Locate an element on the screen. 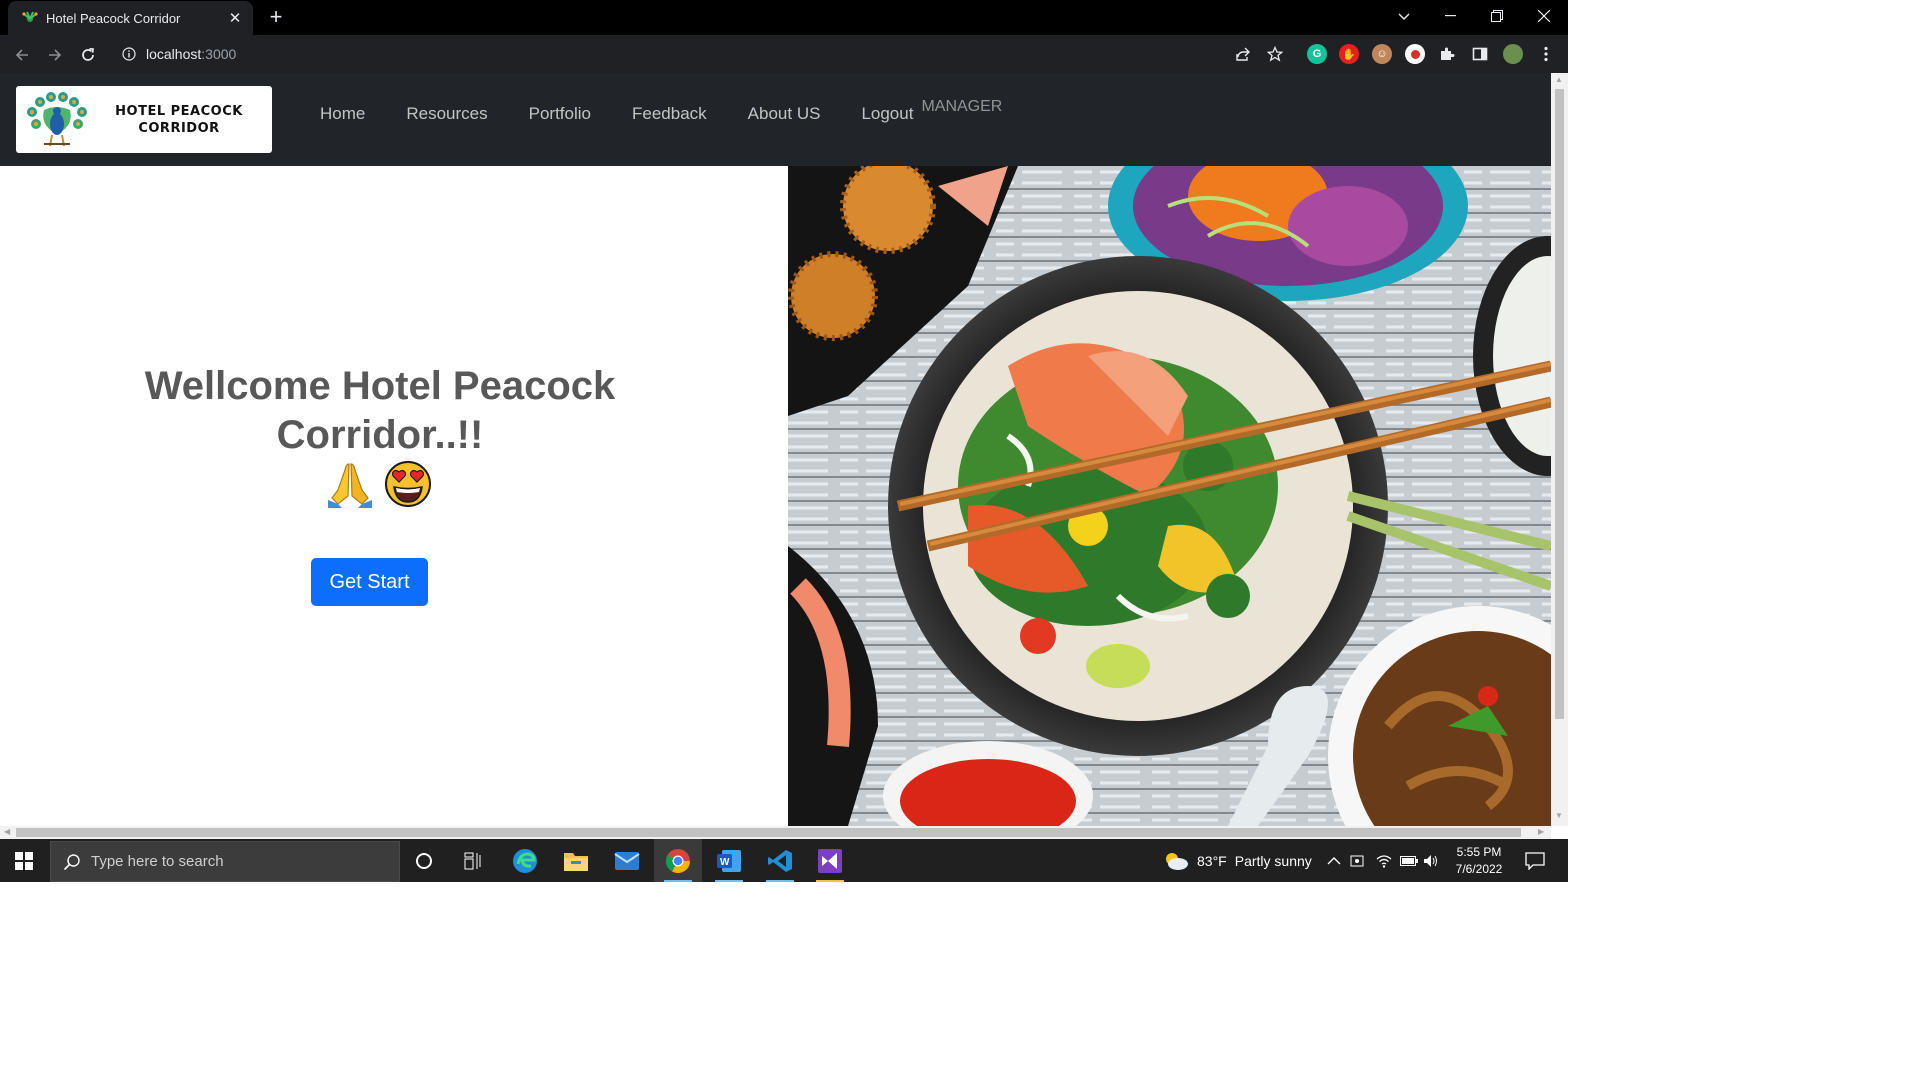  emoji-row is located at coordinates (379, 484).